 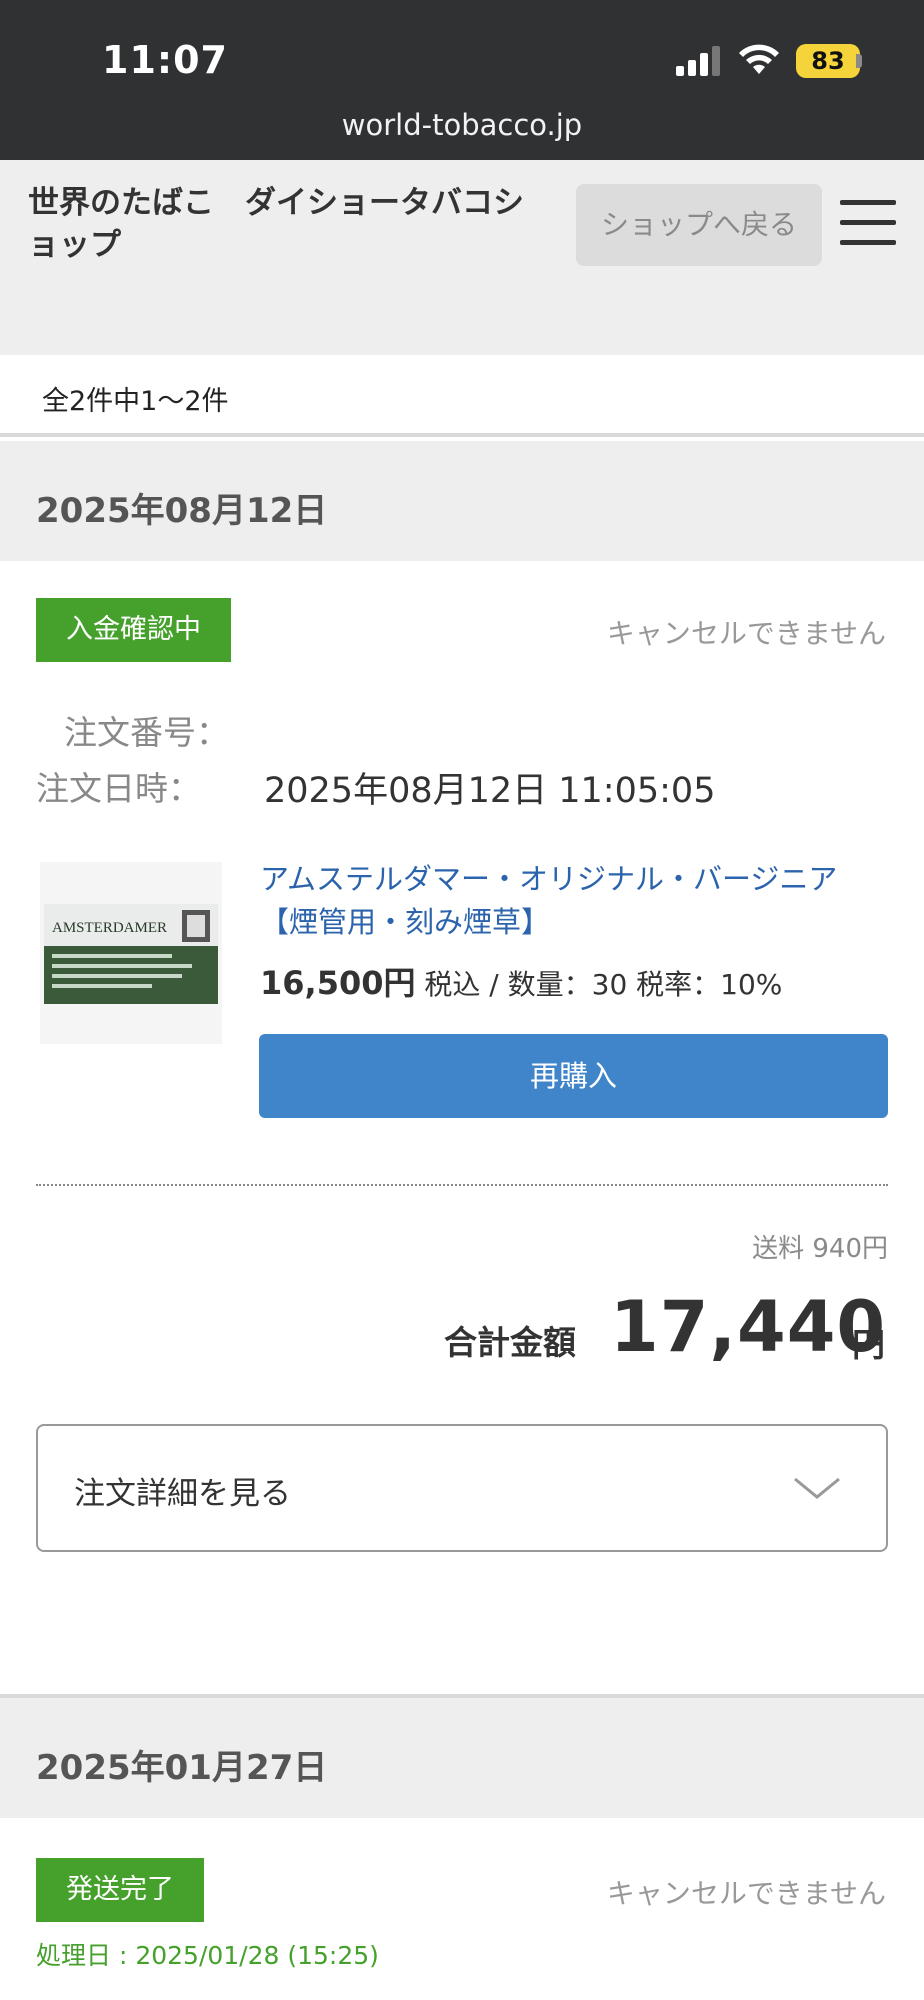 I want to click on chevron-down-icon, so click(x=817, y=1488).